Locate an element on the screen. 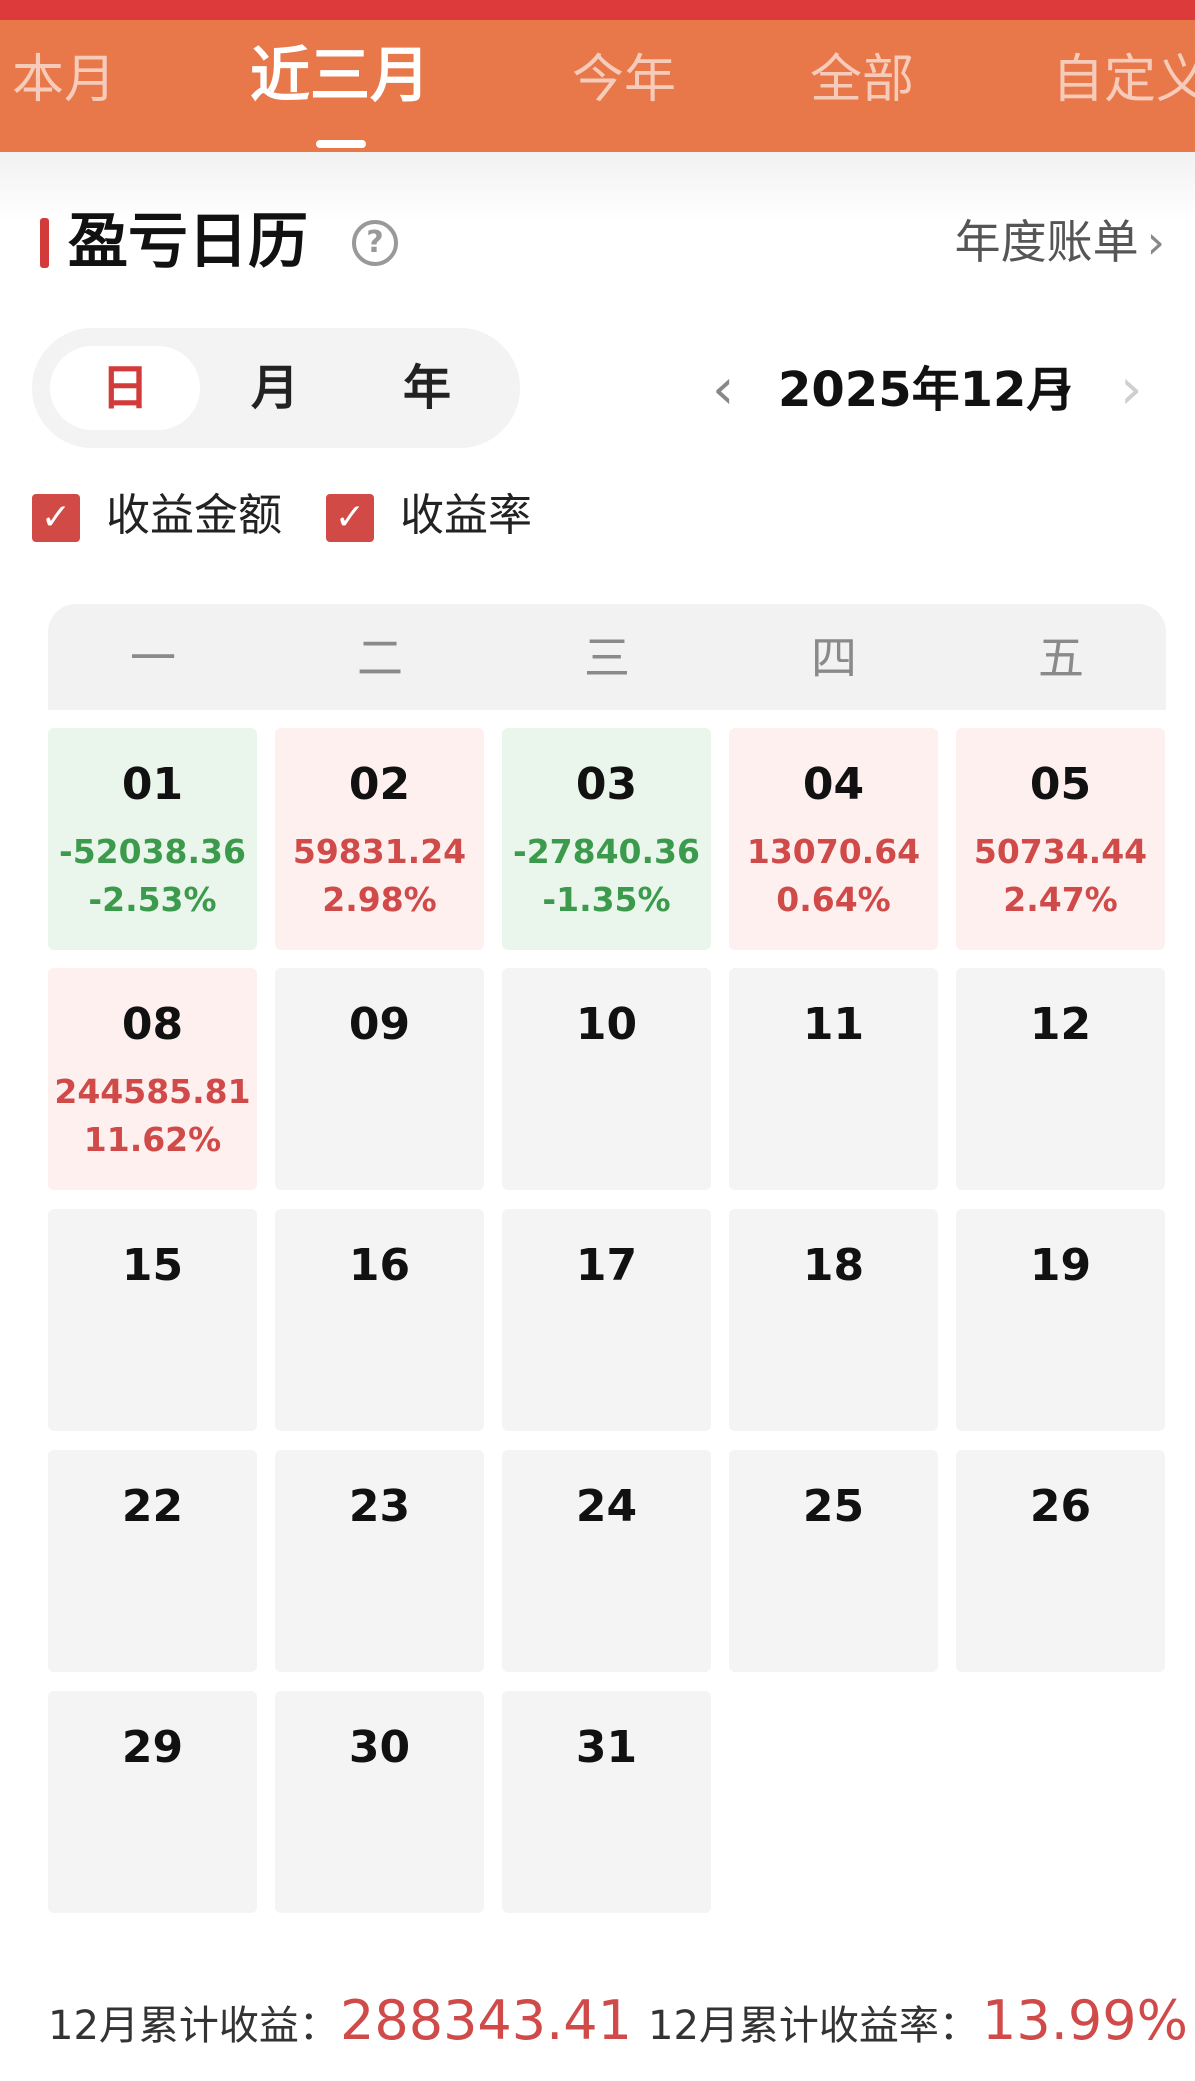  period-tab-bar: 本月 近三月 今年 全部 自定义 is located at coordinates (597, 86).